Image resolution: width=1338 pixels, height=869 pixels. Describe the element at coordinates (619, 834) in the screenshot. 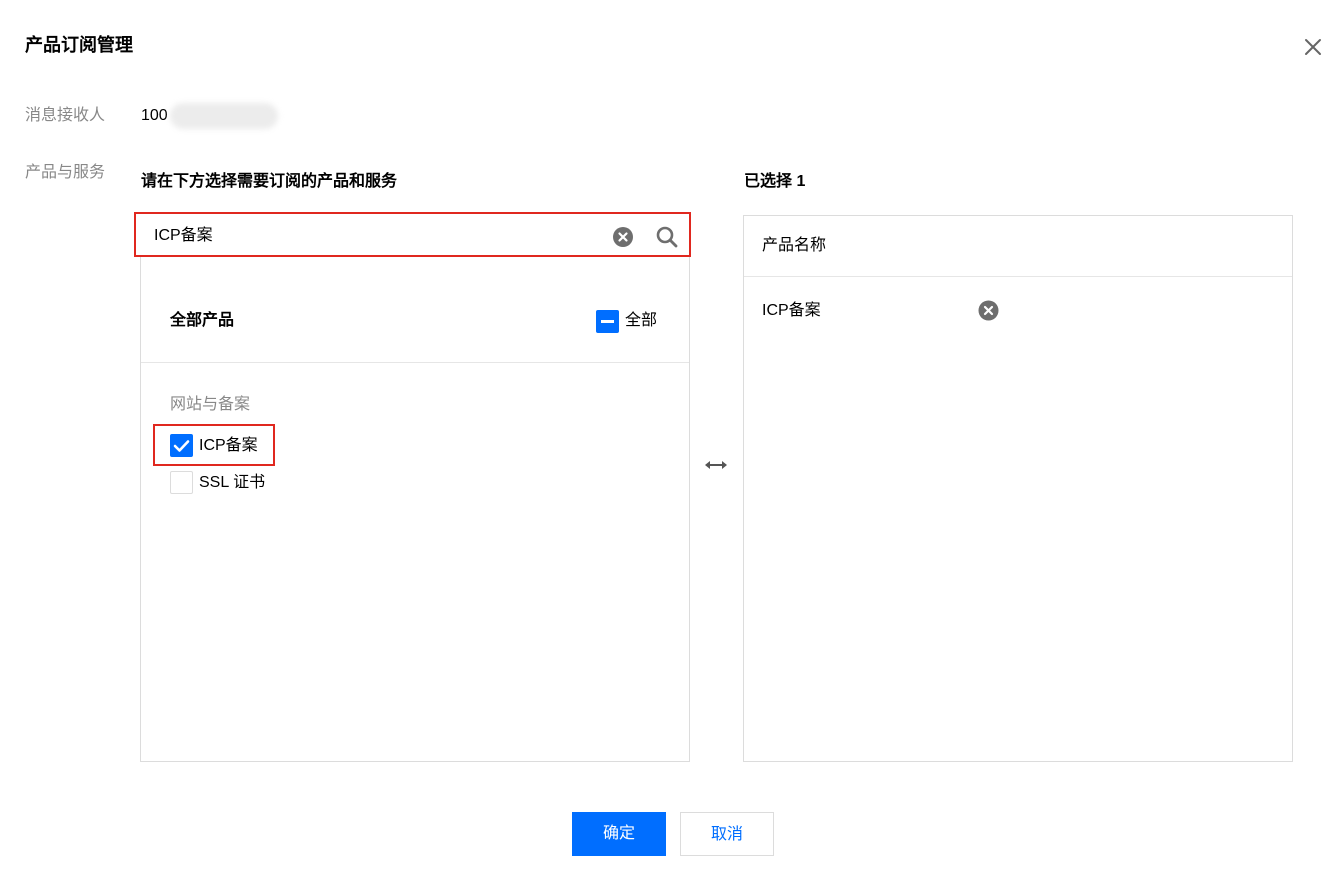

I see `confirm-button: 确定` at that location.